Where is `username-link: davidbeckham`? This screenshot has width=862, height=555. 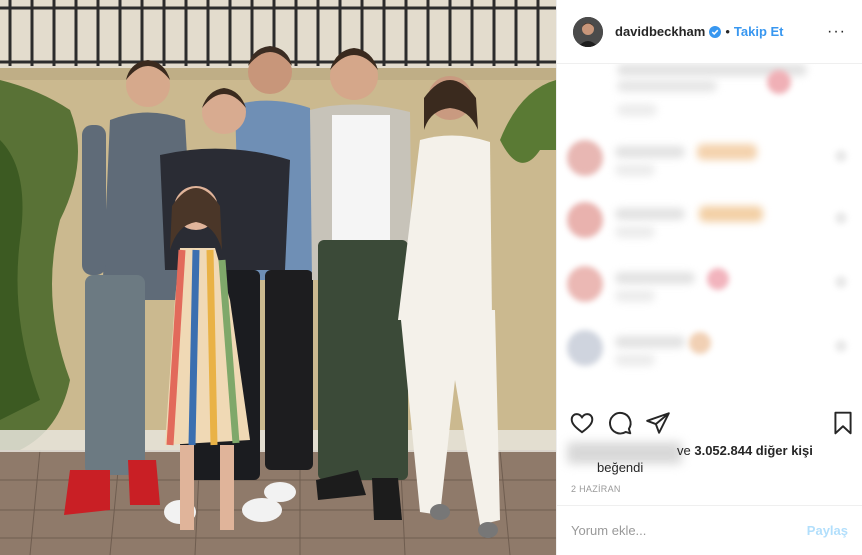
username-link: davidbeckham is located at coordinates (660, 31).